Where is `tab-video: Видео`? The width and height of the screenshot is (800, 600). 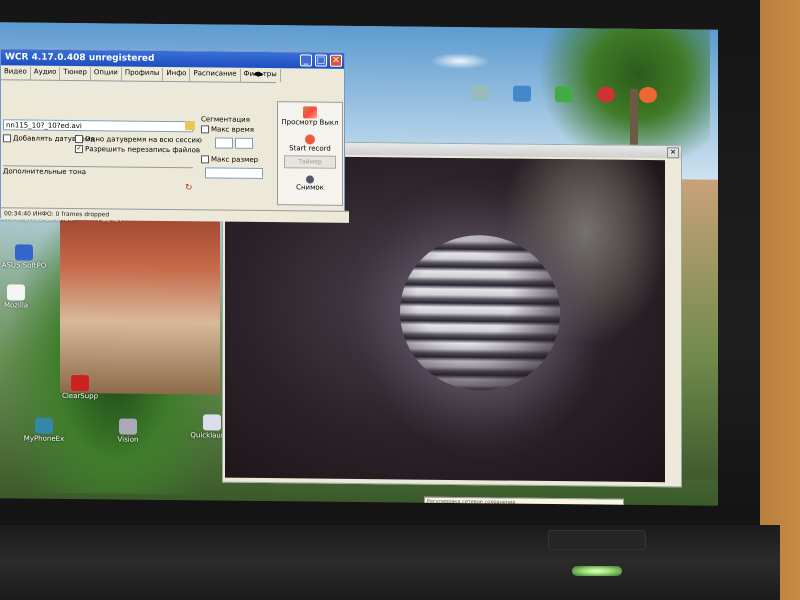 tab-video: Видео is located at coordinates (16, 73).